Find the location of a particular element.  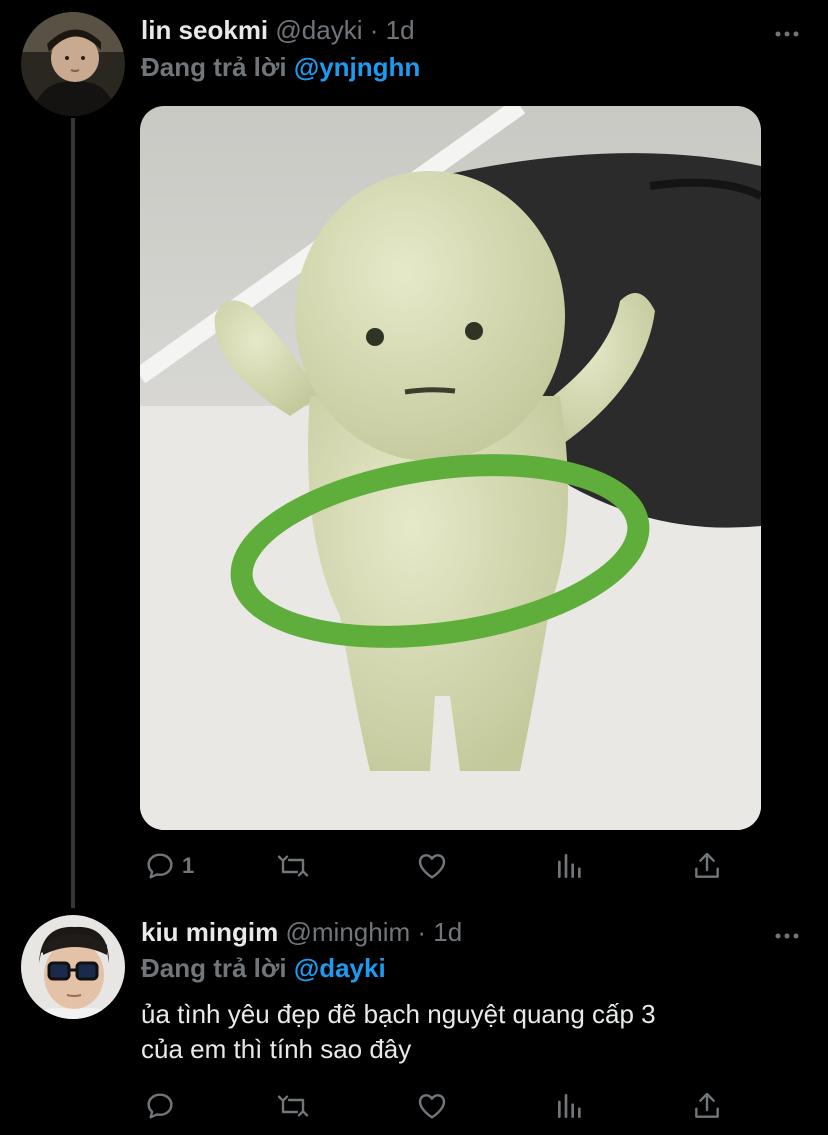

reply-context: Đang trả lời @ynjnghn is located at coordinates (280, 67).